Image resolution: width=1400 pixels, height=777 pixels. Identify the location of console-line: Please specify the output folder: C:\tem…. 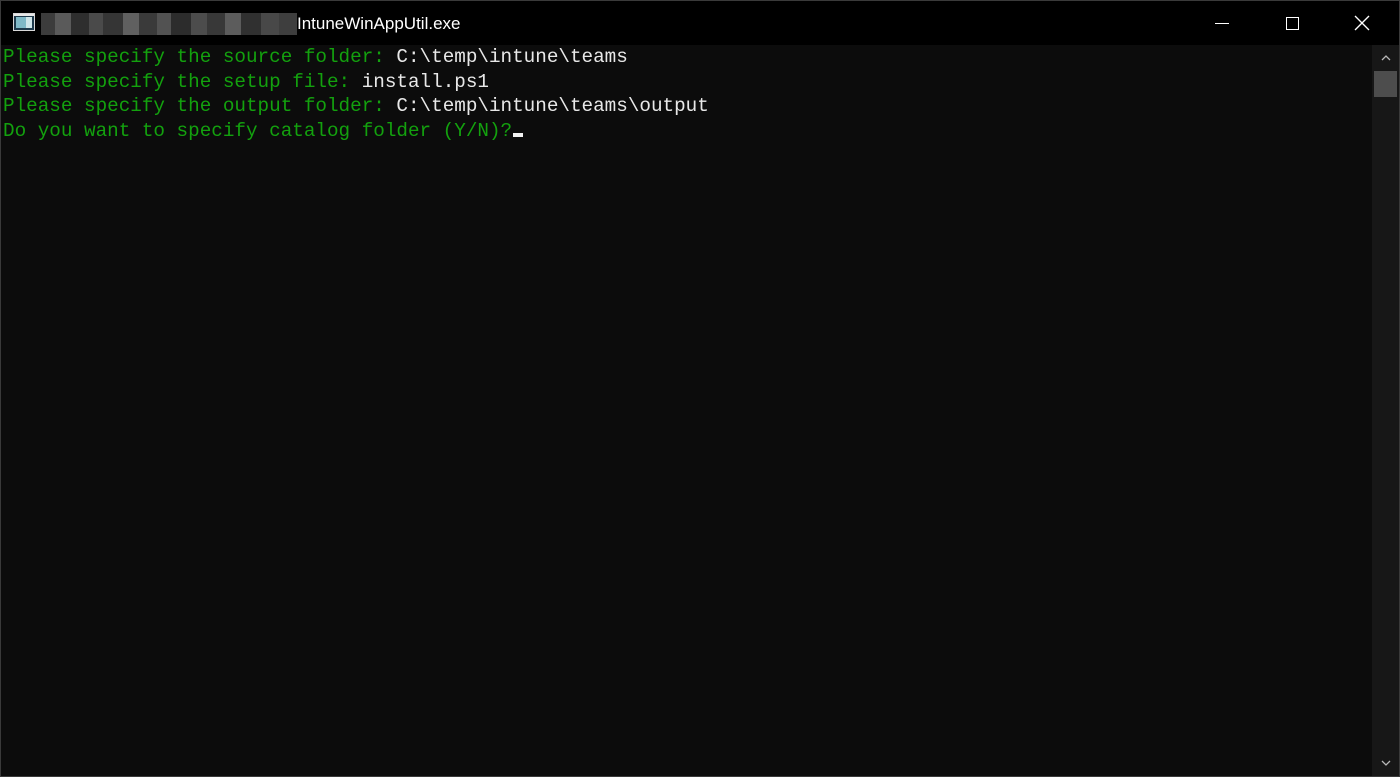
(356, 106).